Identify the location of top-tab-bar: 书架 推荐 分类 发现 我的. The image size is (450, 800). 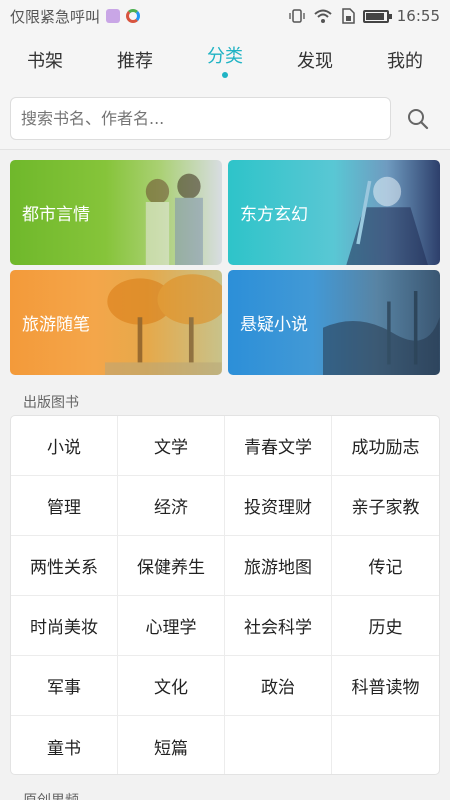
(225, 60).